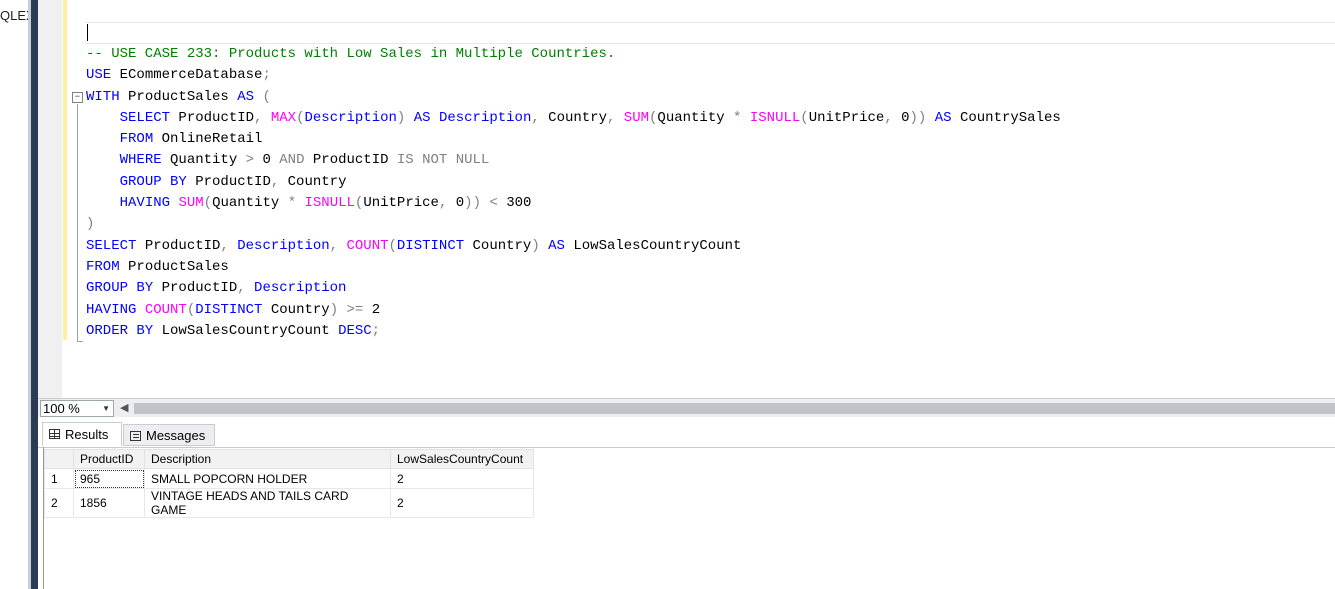 The image size is (1335, 589). Describe the element at coordinates (267, 459) in the screenshot. I see `column-header: Description` at that location.